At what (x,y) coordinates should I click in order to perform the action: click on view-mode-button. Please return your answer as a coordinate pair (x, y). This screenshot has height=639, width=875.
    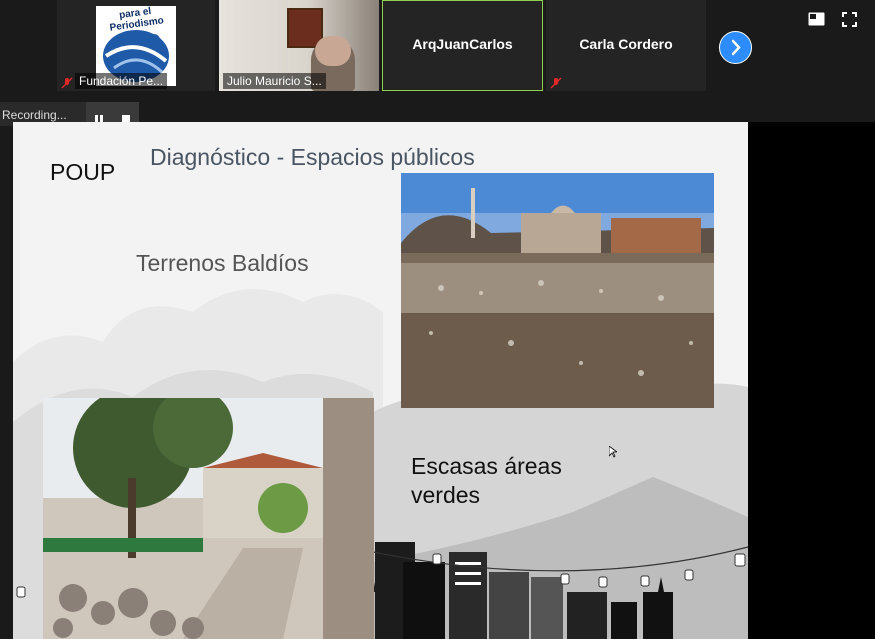
    Looking at the image, I should click on (816, 19).